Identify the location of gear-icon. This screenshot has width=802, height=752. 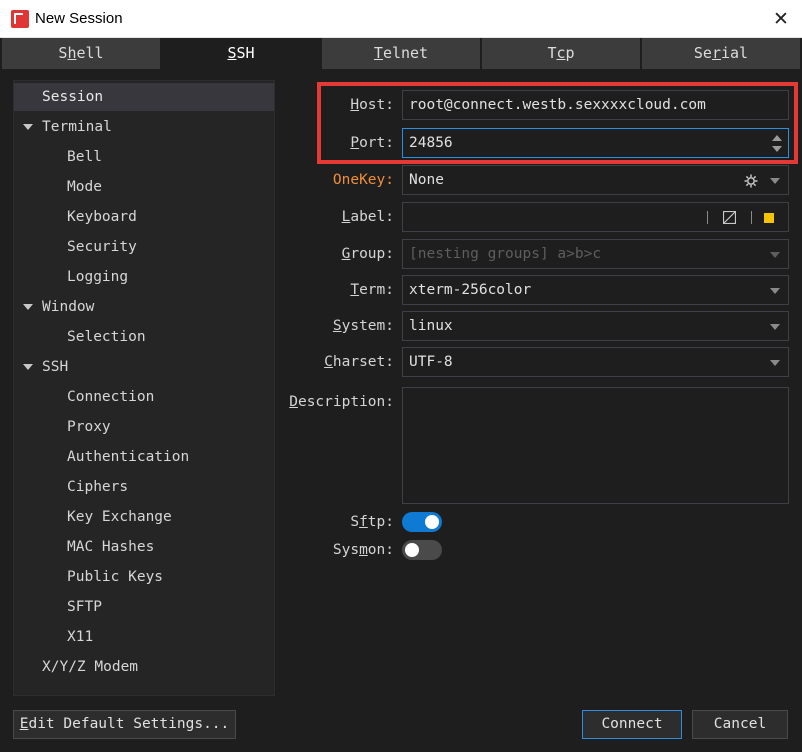
(751, 181).